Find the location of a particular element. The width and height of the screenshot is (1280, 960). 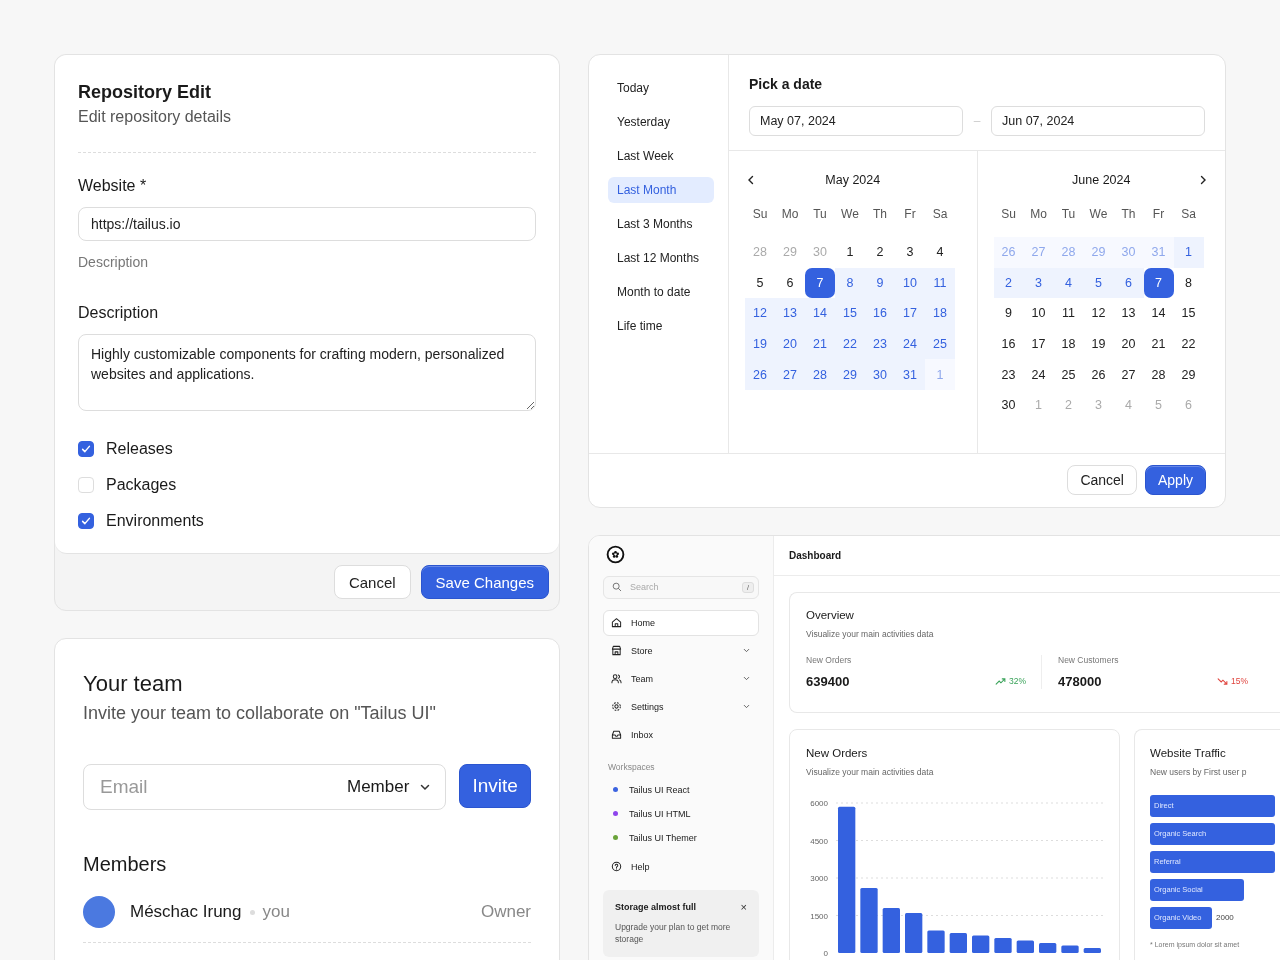

calendar-day: 31 is located at coordinates (910, 374).